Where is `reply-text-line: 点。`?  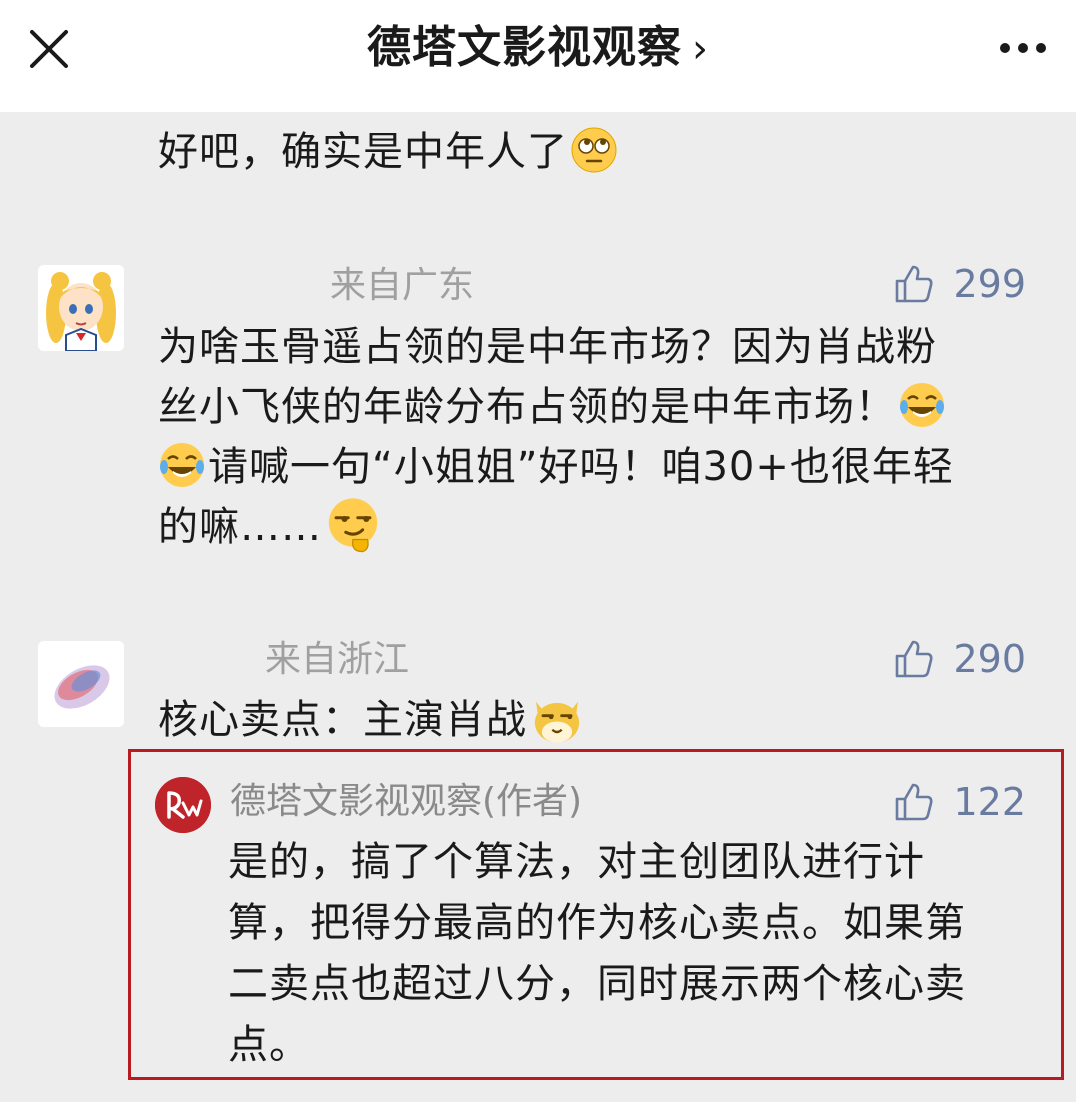 reply-text-line: 点。 is located at coordinates (269, 1045).